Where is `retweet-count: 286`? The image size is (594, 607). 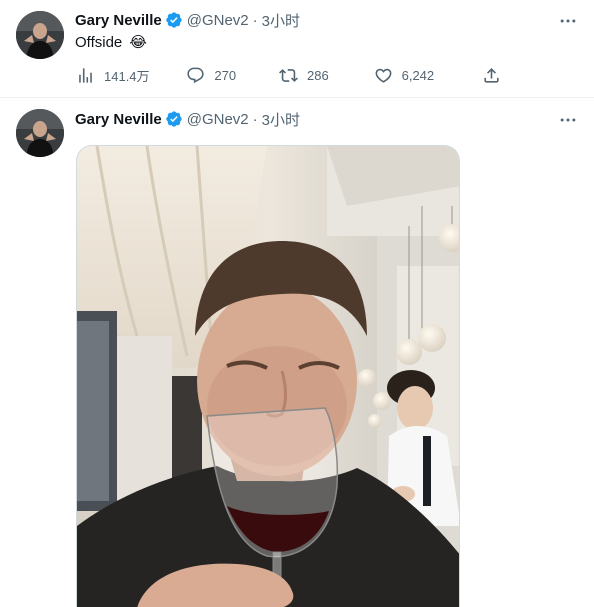
retweet-count: 286 is located at coordinates (318, 75).